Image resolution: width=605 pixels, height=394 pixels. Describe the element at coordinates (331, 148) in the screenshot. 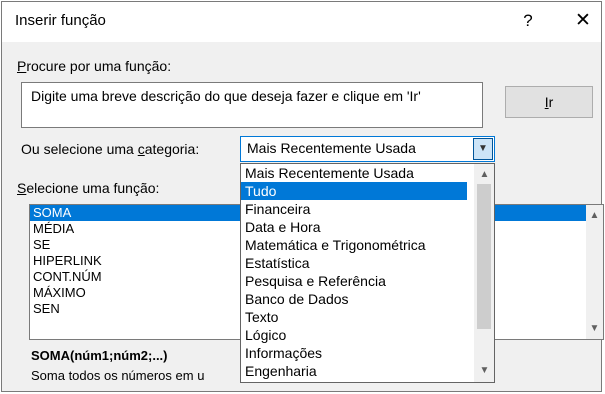

I see `category-select-value: Mais Recentemente Usada` at that location.